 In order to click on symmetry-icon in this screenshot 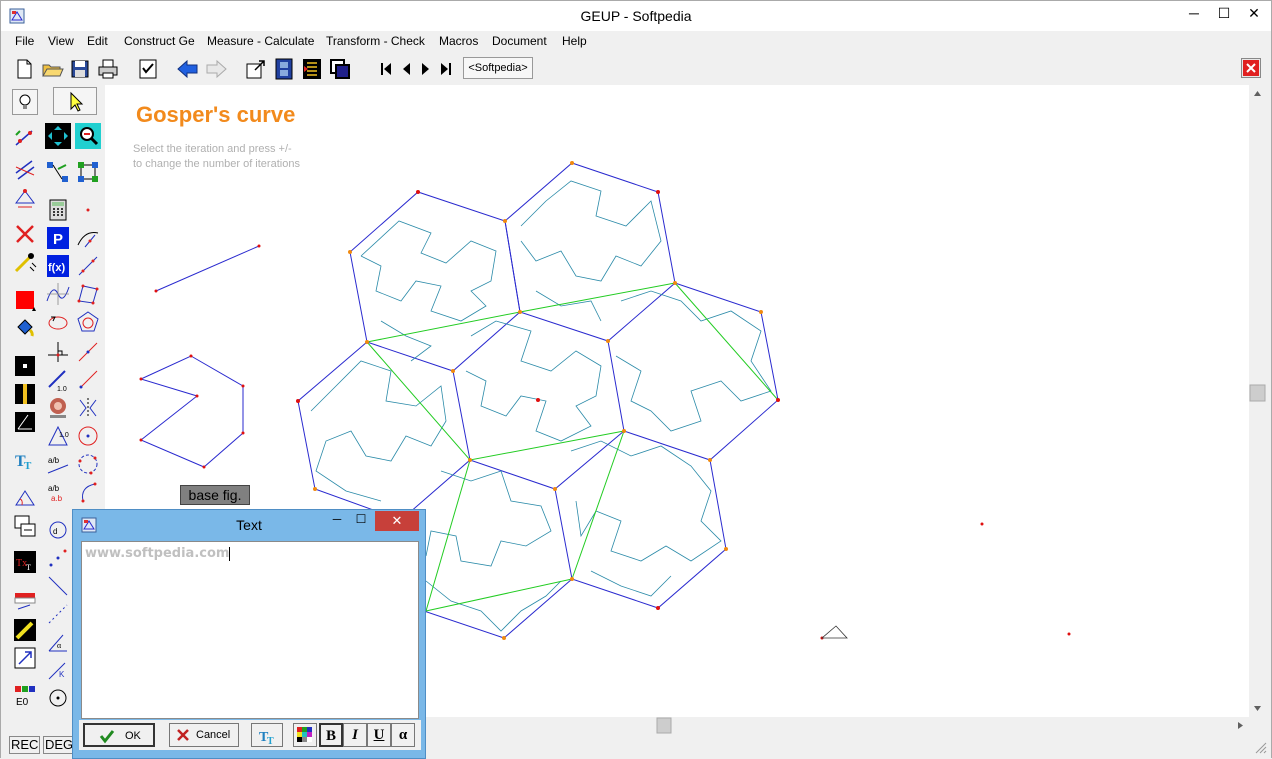, I will do `click(88, 408)`.